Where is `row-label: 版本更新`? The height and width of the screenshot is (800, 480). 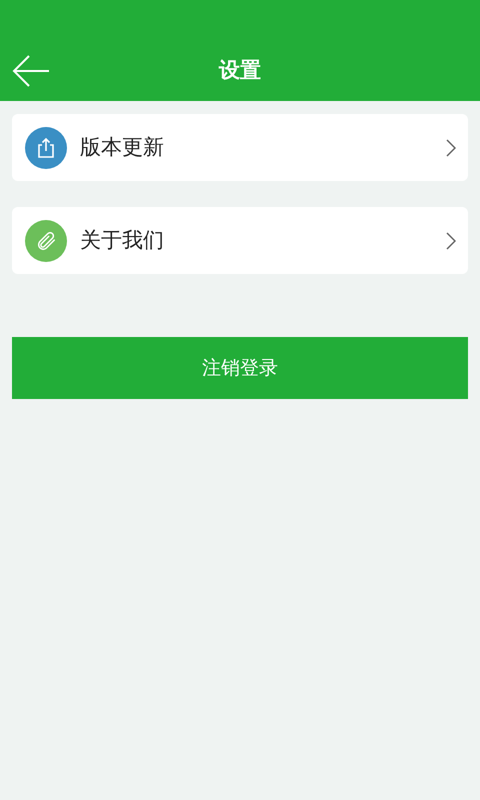
row-label: 版本更新 is located at coordinates (122, 147).